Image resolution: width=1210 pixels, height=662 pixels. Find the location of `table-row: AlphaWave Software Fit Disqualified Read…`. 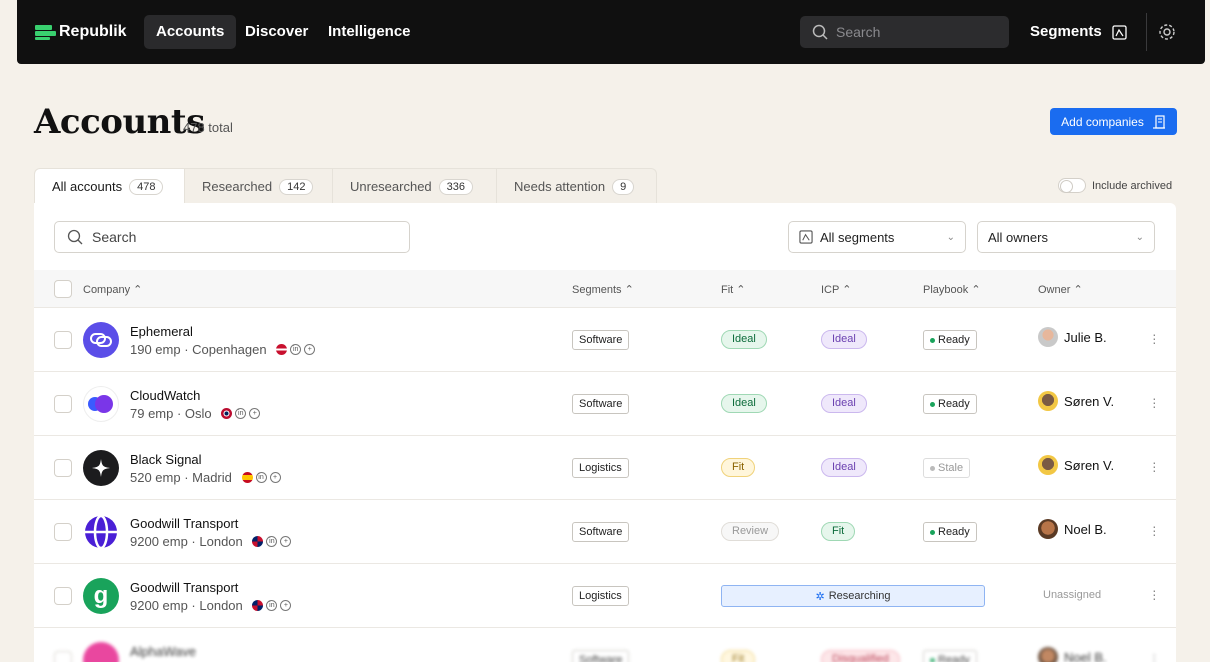

table-row: AlphaWave Software Fit Disqualified Read… is located at coordinates (605, 645).